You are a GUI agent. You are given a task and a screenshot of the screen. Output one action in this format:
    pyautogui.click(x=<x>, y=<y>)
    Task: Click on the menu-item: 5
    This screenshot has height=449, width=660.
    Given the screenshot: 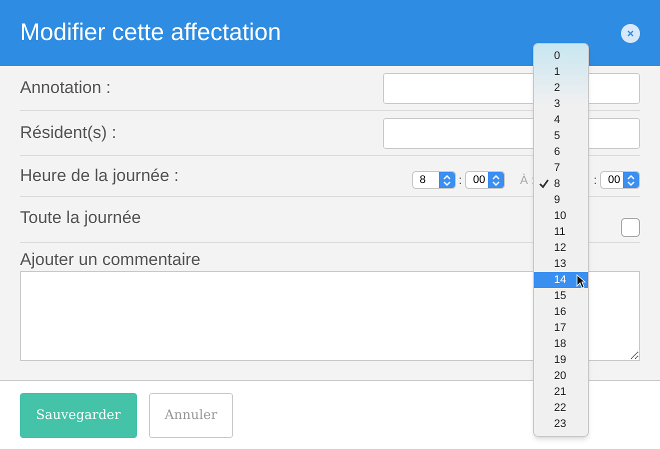 What is the action you would take?
    pyautogui.click(x=561, y=136)
    